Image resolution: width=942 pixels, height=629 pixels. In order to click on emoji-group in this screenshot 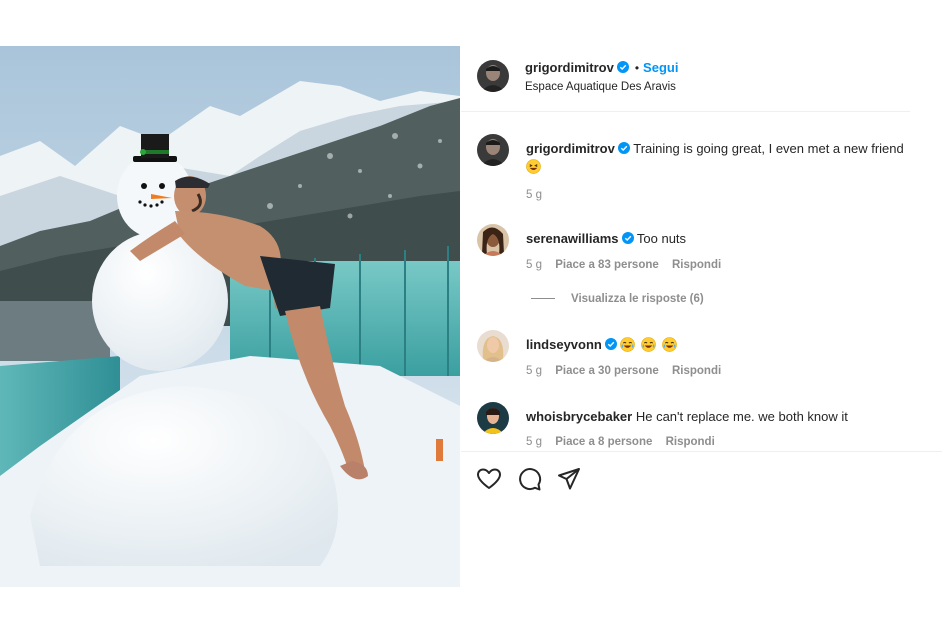, I will do `click(649, 344)`.